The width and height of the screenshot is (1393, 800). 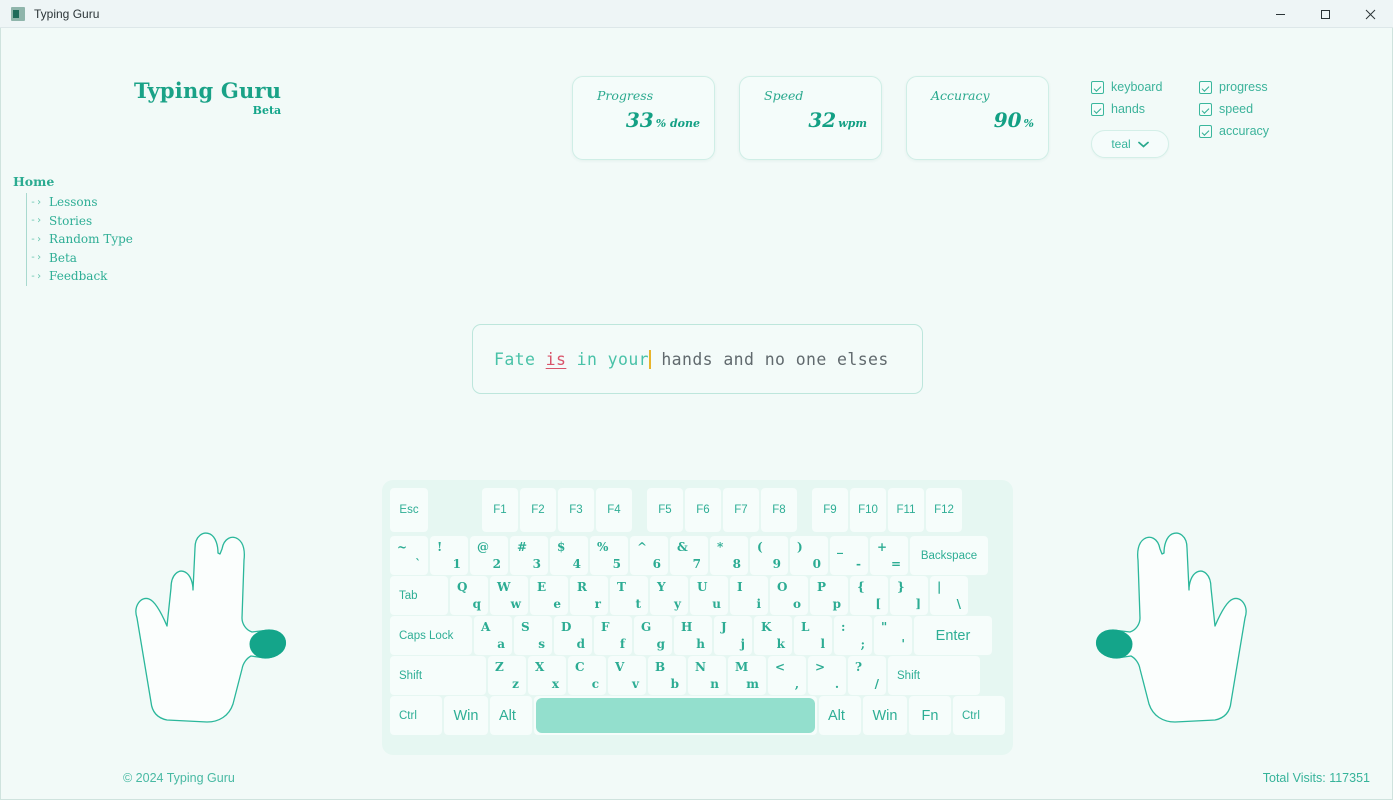 I want to click on key-s: Ss, so click(x=533, y=635).